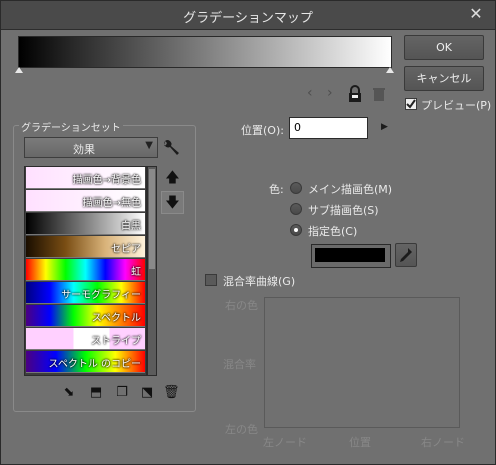 This screenshot has width=496, height=465. What do you see at coordinates (285, 442) in the screenshot?
I see `curve-x-left-label: 左ノード` at bounding box center [285, 442].